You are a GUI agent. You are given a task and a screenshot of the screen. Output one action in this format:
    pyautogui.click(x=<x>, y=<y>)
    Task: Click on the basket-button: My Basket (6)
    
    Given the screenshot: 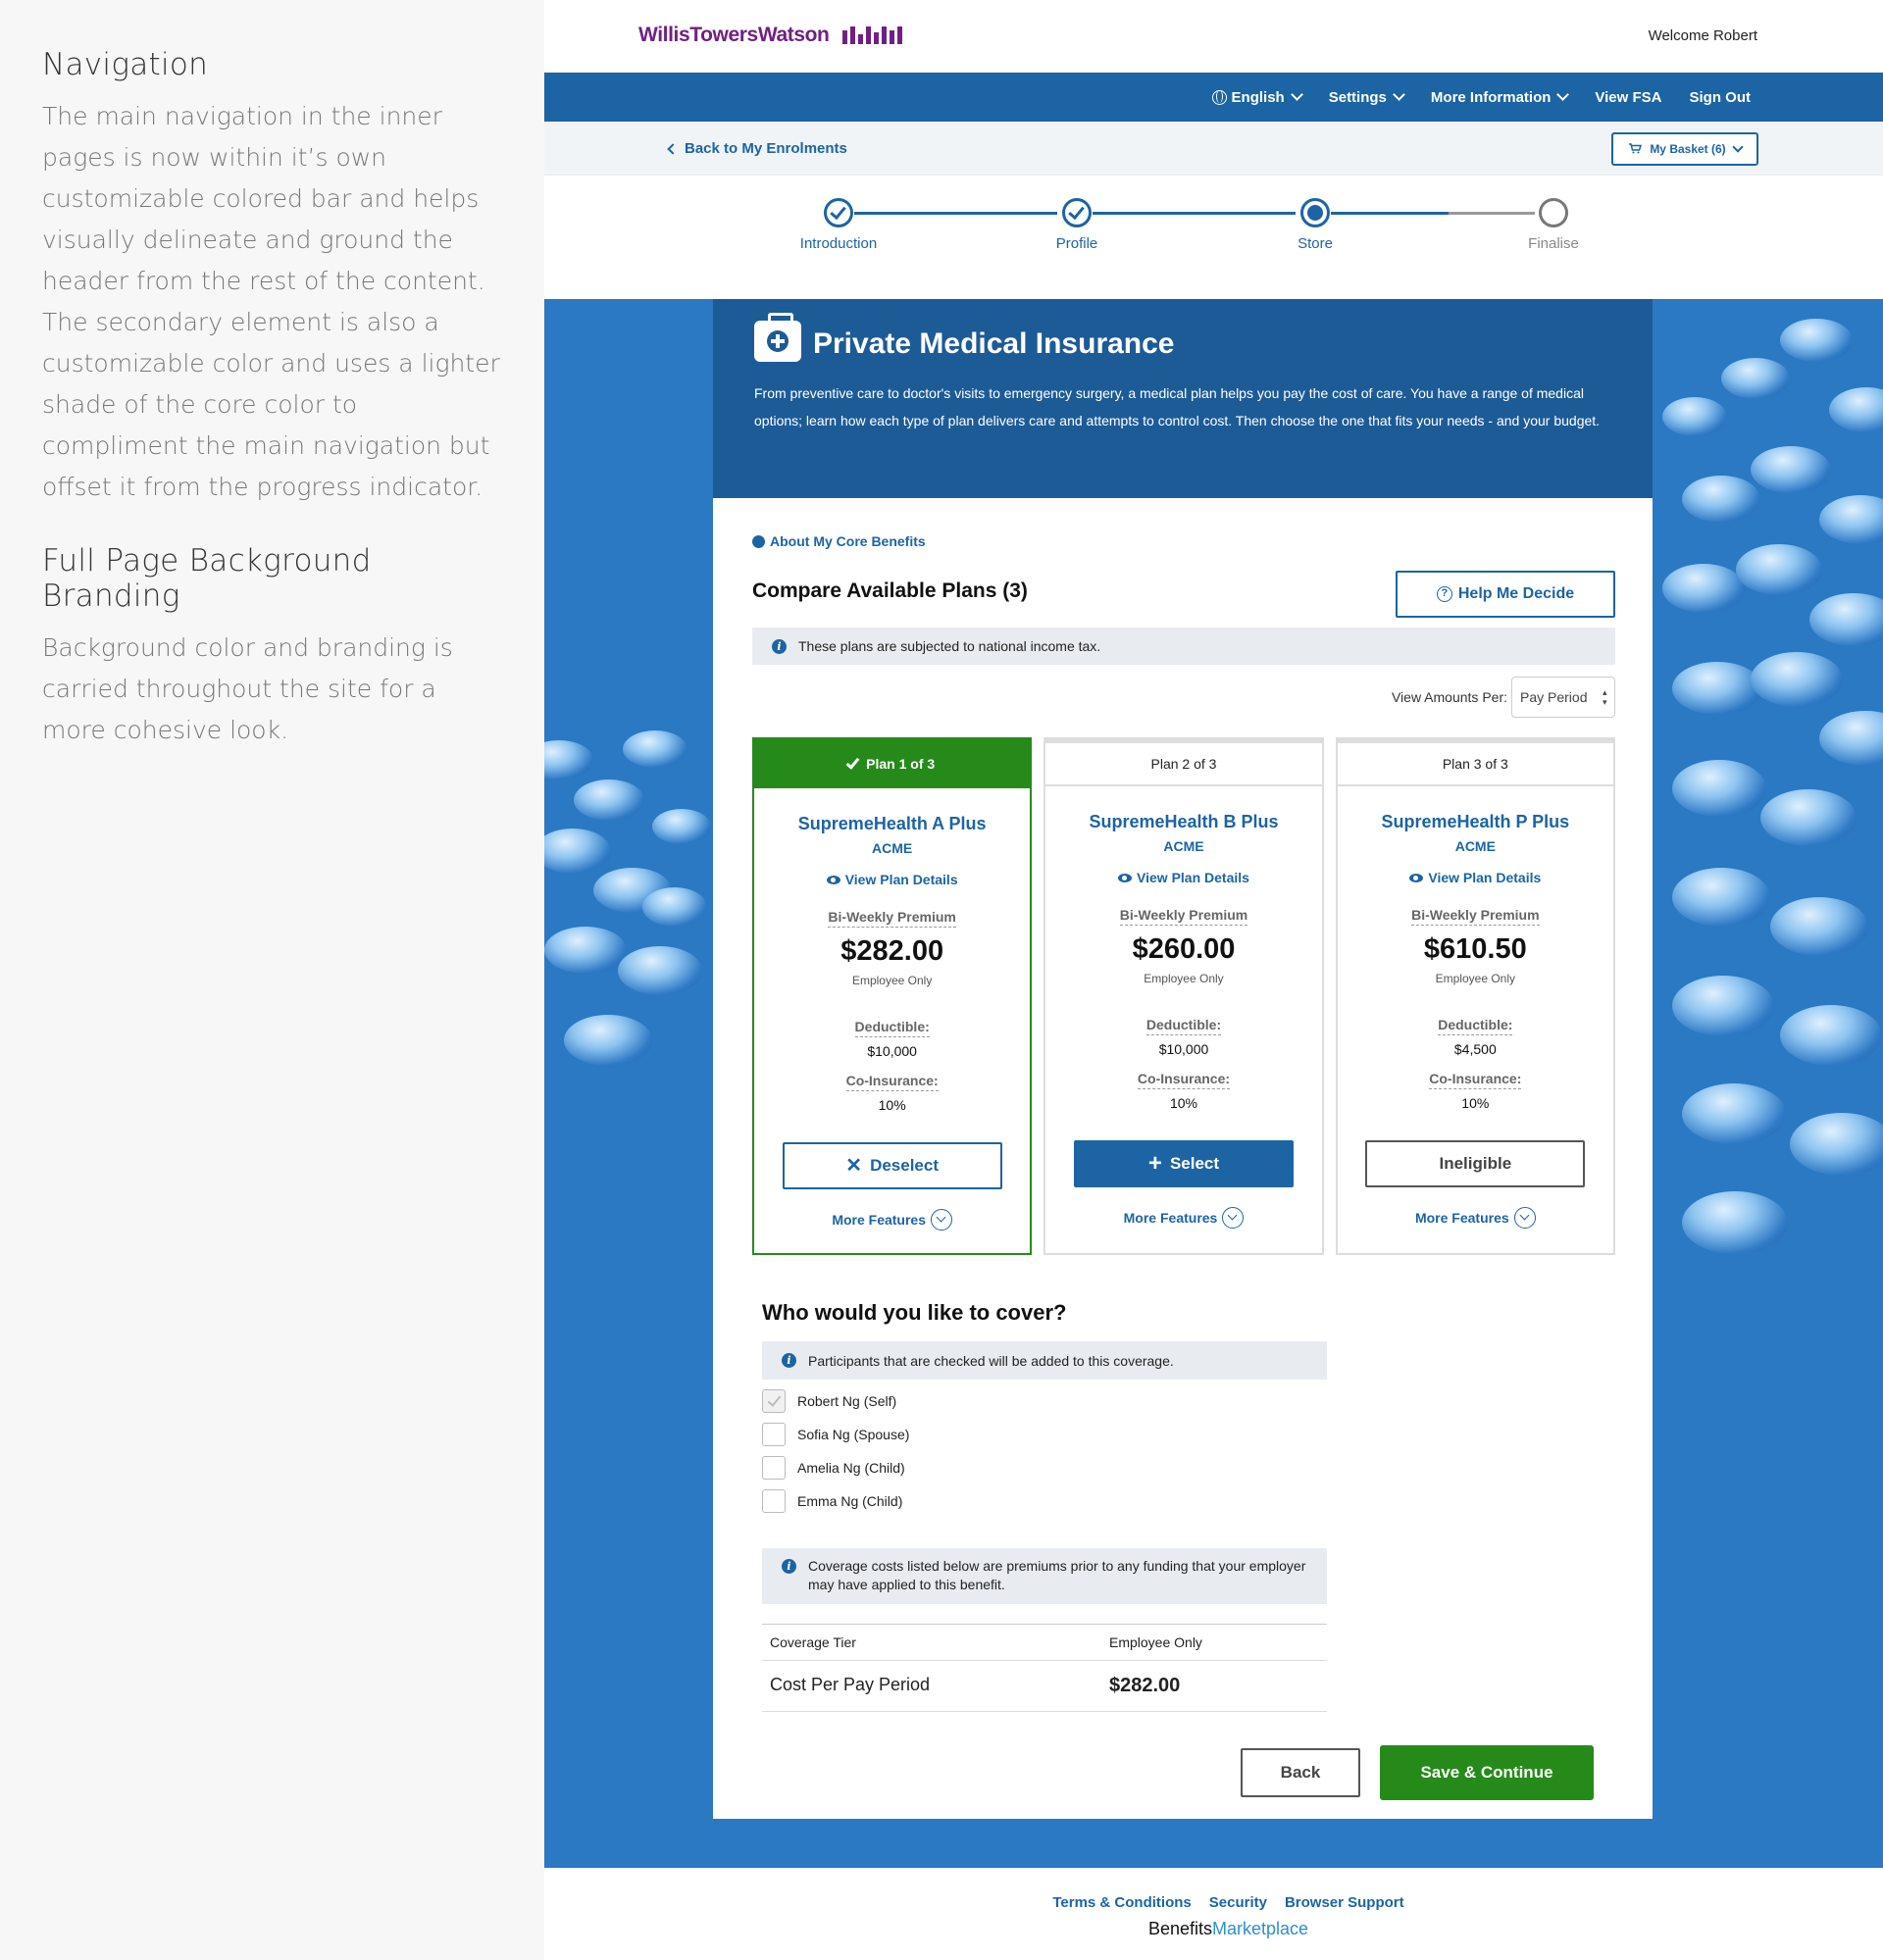 What is the action you would take?
    pyautogui.click(x=1684, y=149)
    